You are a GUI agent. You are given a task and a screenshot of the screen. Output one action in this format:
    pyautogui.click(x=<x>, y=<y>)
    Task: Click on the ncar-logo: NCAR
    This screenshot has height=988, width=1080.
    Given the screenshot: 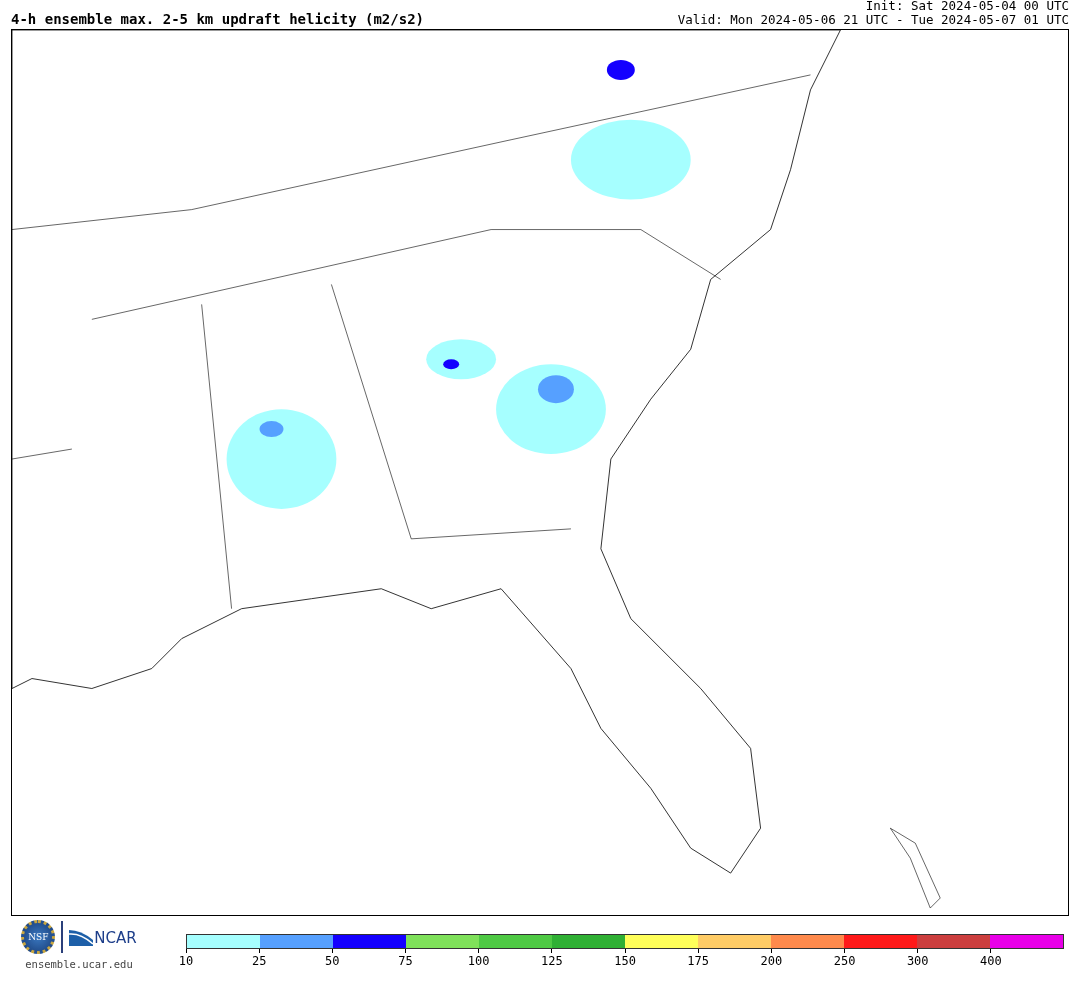 What is the action you would take?
    pyautogui.click(x=103, y=937)
    